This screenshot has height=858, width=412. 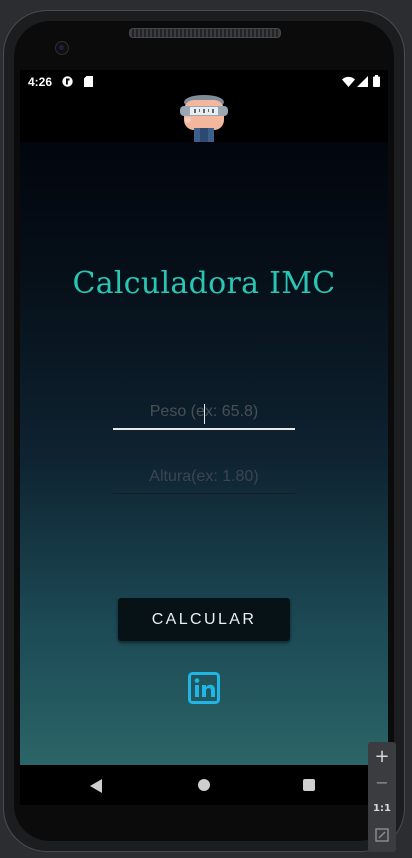 I want to click on text-cursor, so click(x=204, y=414).